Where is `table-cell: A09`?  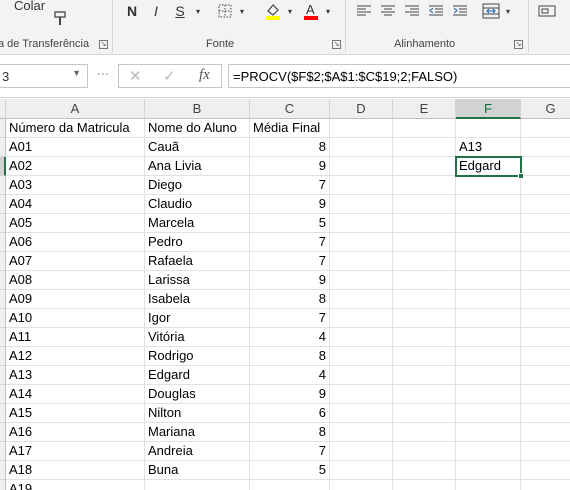 table-cell: A09 is located at coordinates (75, 299).